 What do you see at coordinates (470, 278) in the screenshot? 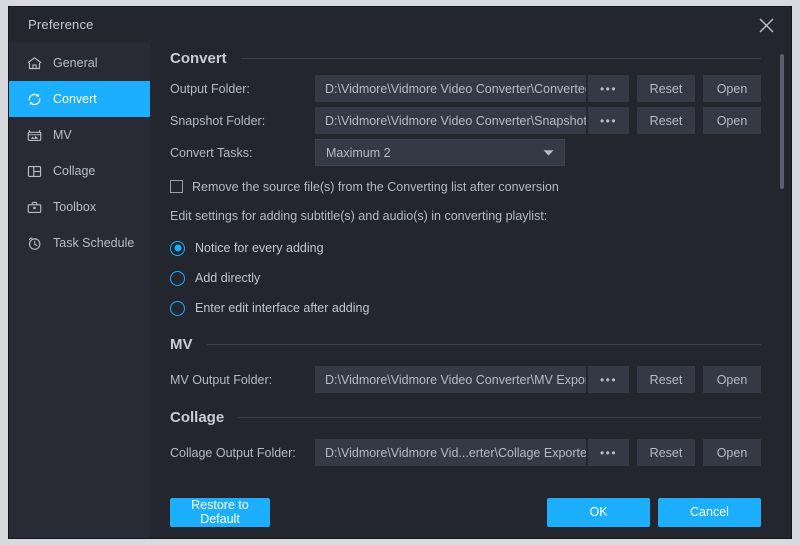
I see `radio-add-directly: Add directly` at bounding box center [470, 278].